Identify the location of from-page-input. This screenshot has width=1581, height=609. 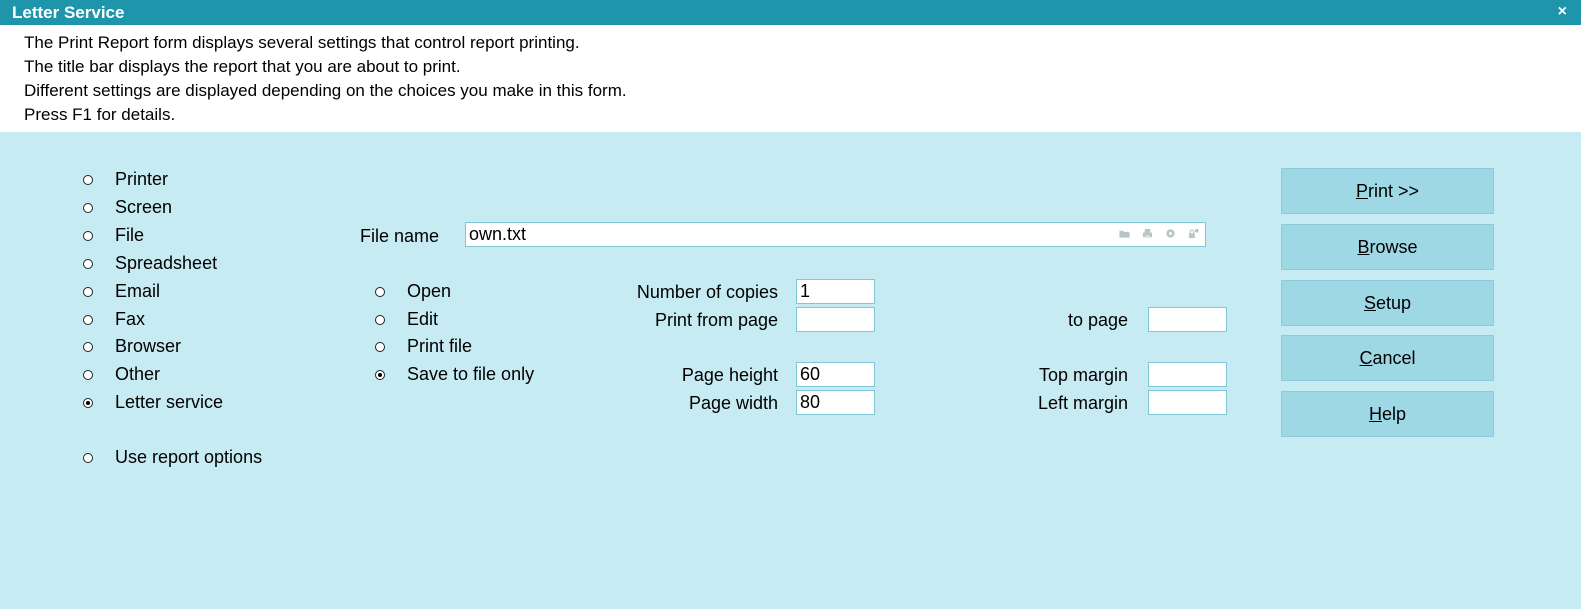
(835, 319).